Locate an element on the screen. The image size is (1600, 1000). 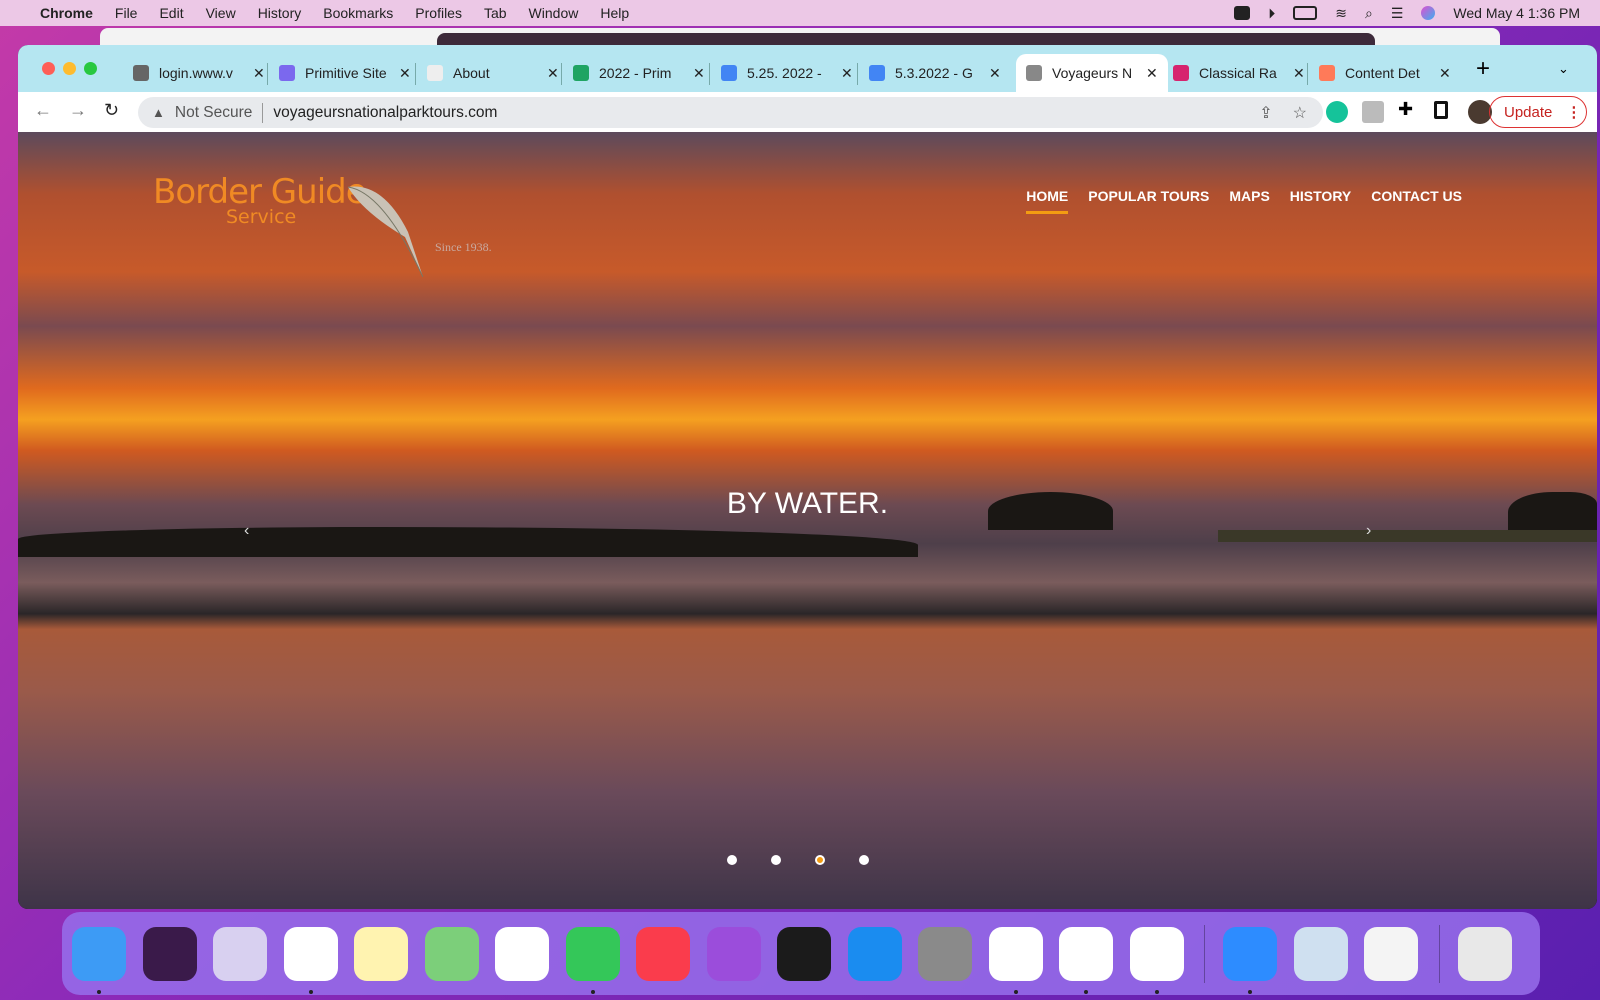
dock-clickup-icon is located at coordinates (1086, 960).